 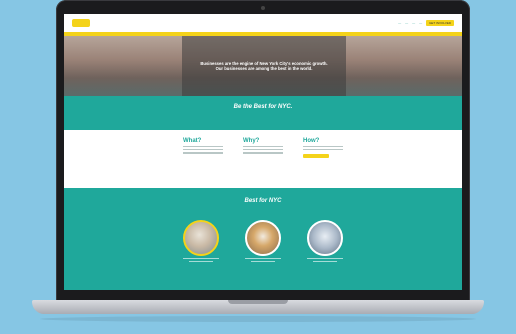 What do you see at coordinates (440, 23) in the screenshot?
I see `nav-cta-button: GET INVOLVED` at bounding box center [440, 23].